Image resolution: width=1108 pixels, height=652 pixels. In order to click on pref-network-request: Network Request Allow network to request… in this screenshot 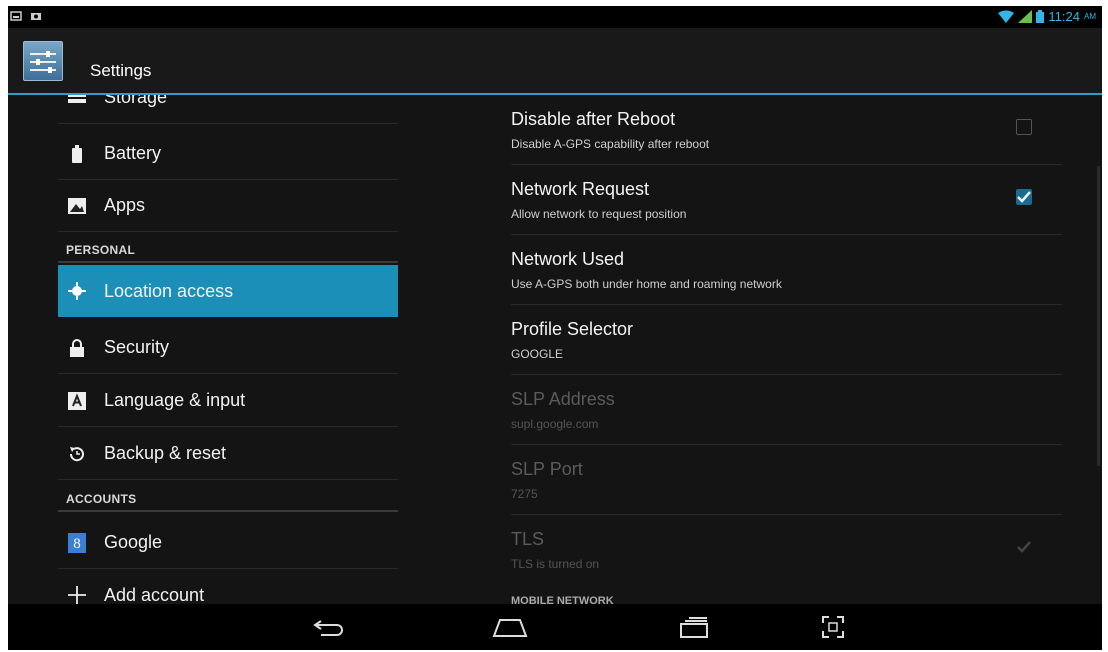, I will do `click(786, 200)`.